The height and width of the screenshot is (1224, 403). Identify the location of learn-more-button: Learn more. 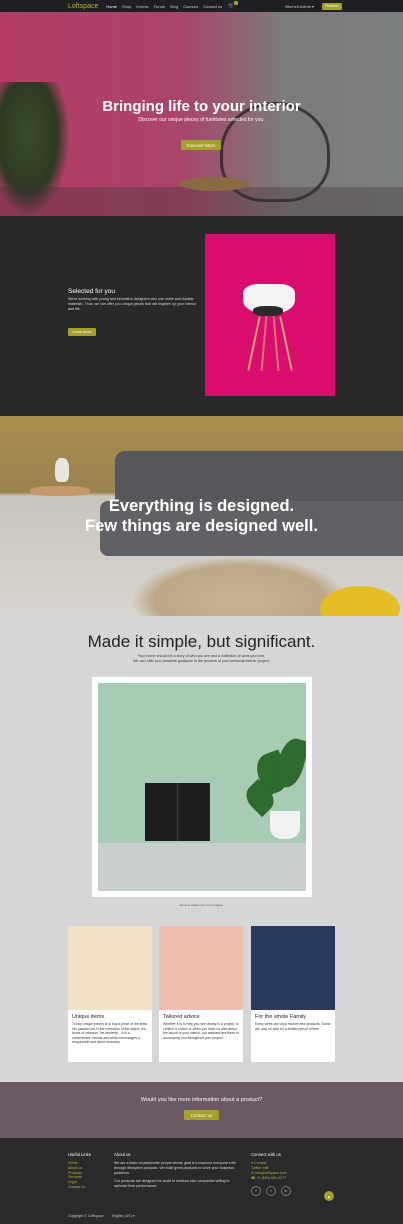
(82, 332).